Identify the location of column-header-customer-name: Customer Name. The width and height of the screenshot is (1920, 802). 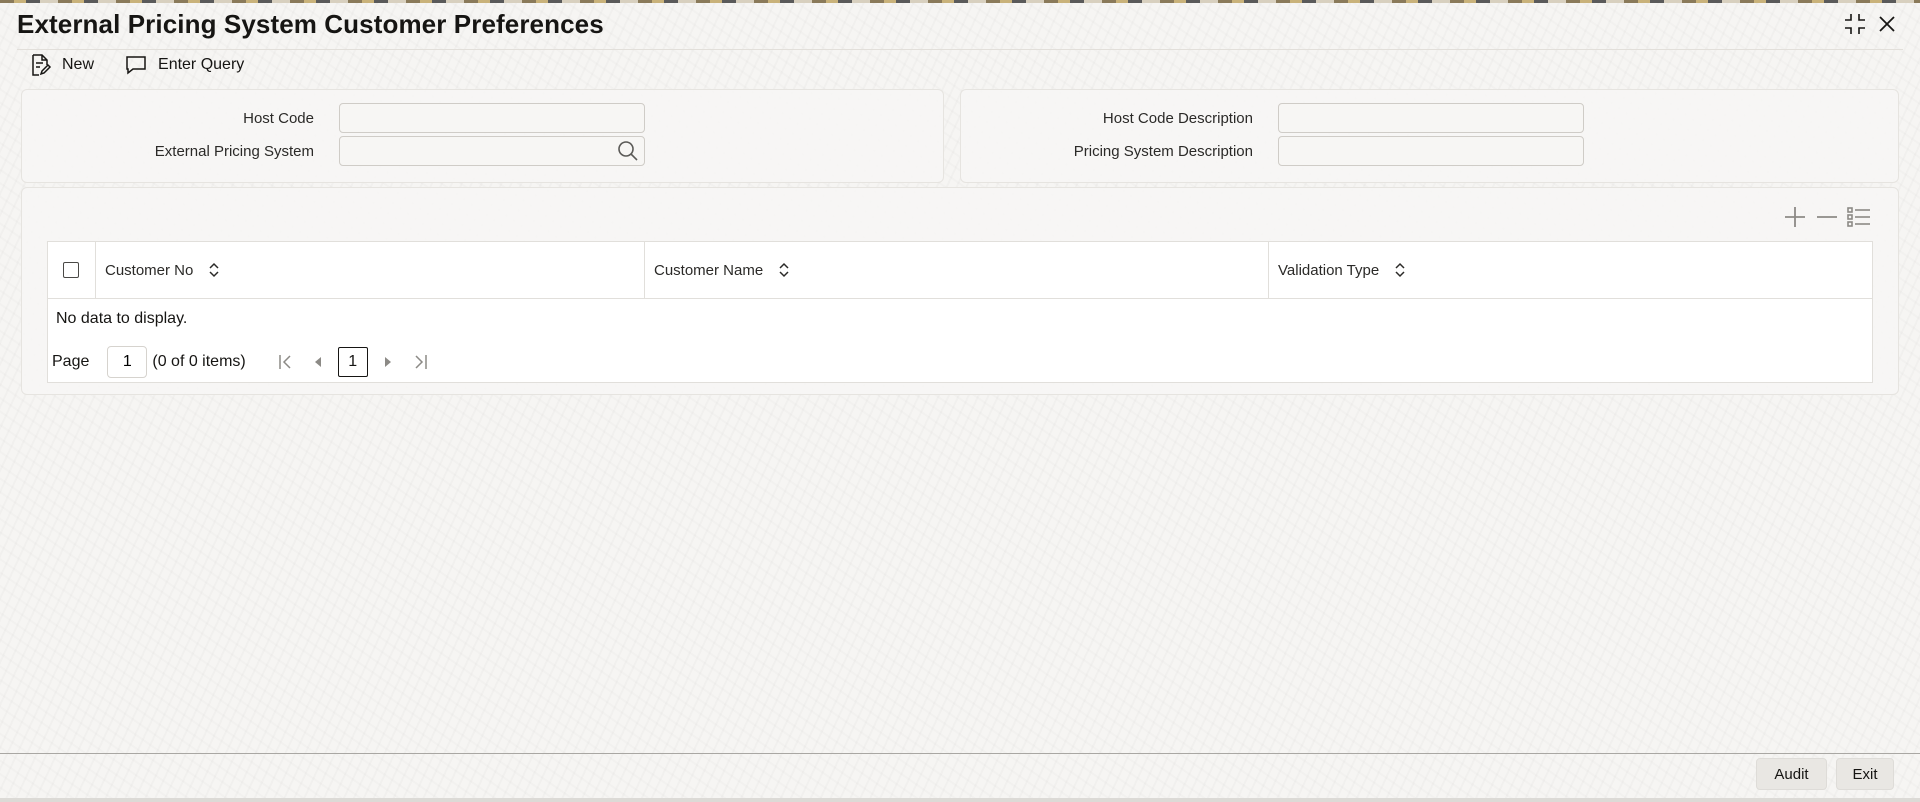
(957, 270).